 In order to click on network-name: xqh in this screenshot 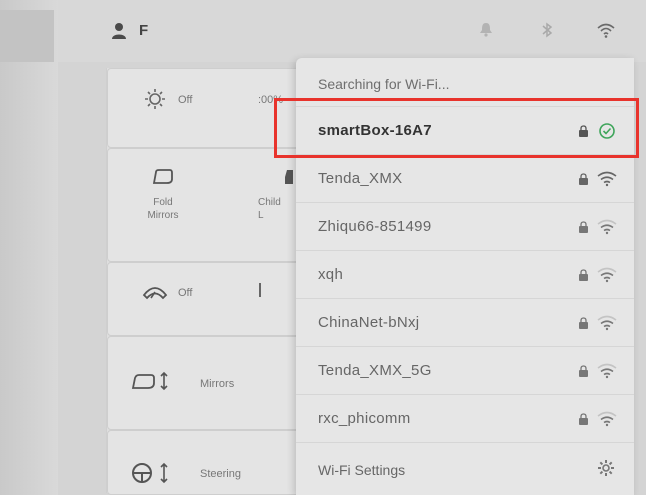, I will do `click(330, 274)`.